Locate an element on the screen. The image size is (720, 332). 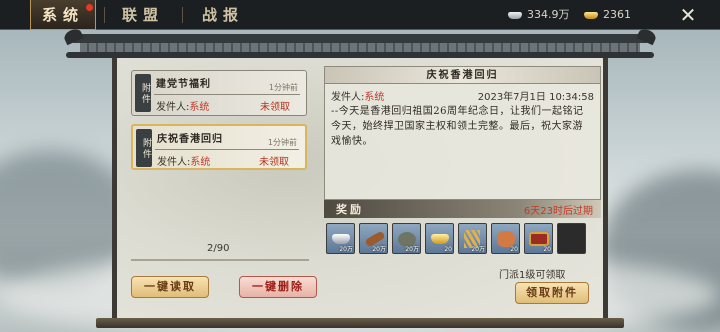
expire-time: 6天23时后过期 is located at coordinates (558, 211).